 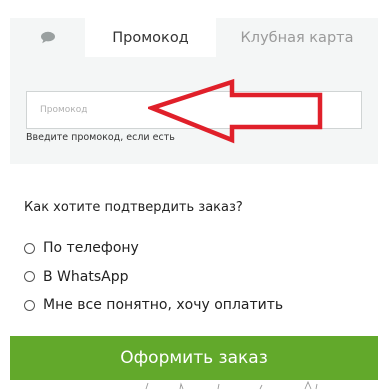 I want to click on promo-tabs: Промокод Клубная карта, so click(x=194, y=37).